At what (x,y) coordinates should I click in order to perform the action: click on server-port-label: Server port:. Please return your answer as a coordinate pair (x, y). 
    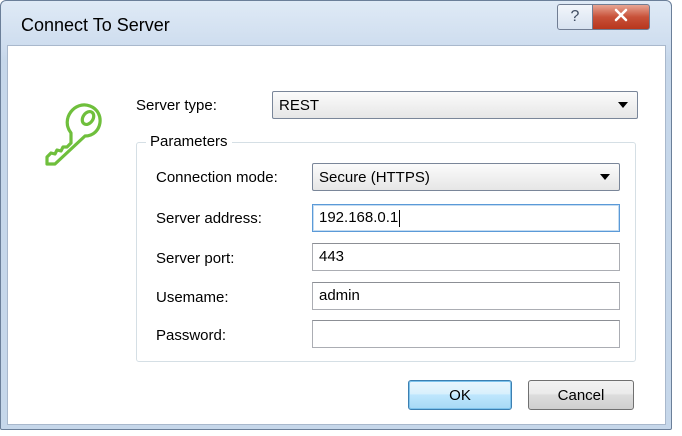
    Looking at the image, I should click on (195, 258).